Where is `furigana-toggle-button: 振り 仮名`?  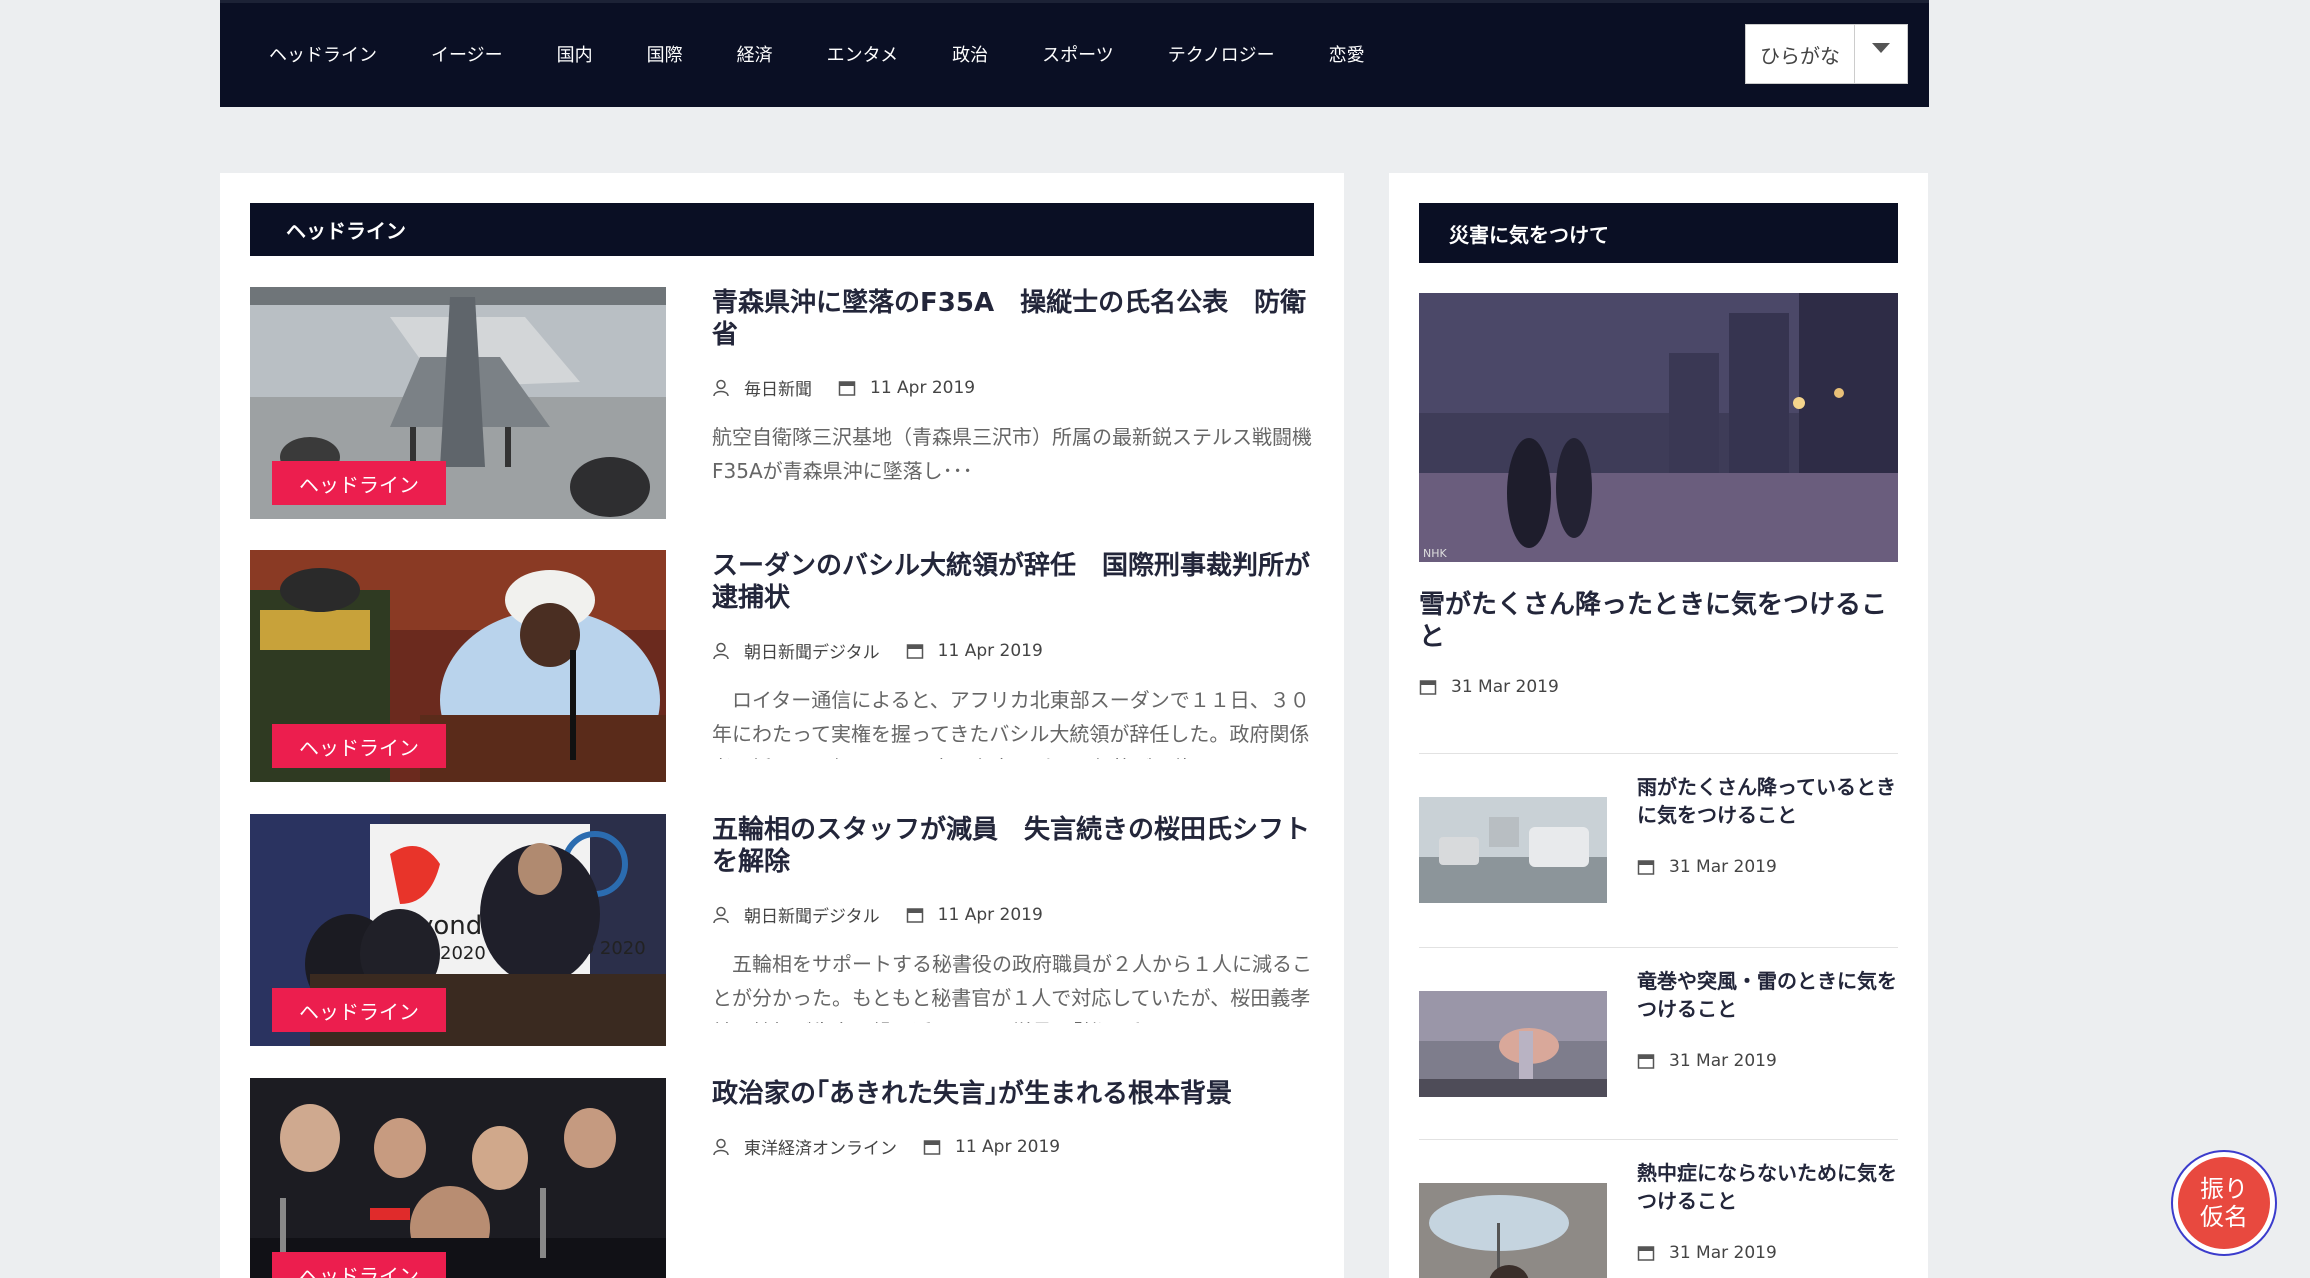
furigana-toggle-button: 振り 仮名 is located at coordinates (2224, 1203).